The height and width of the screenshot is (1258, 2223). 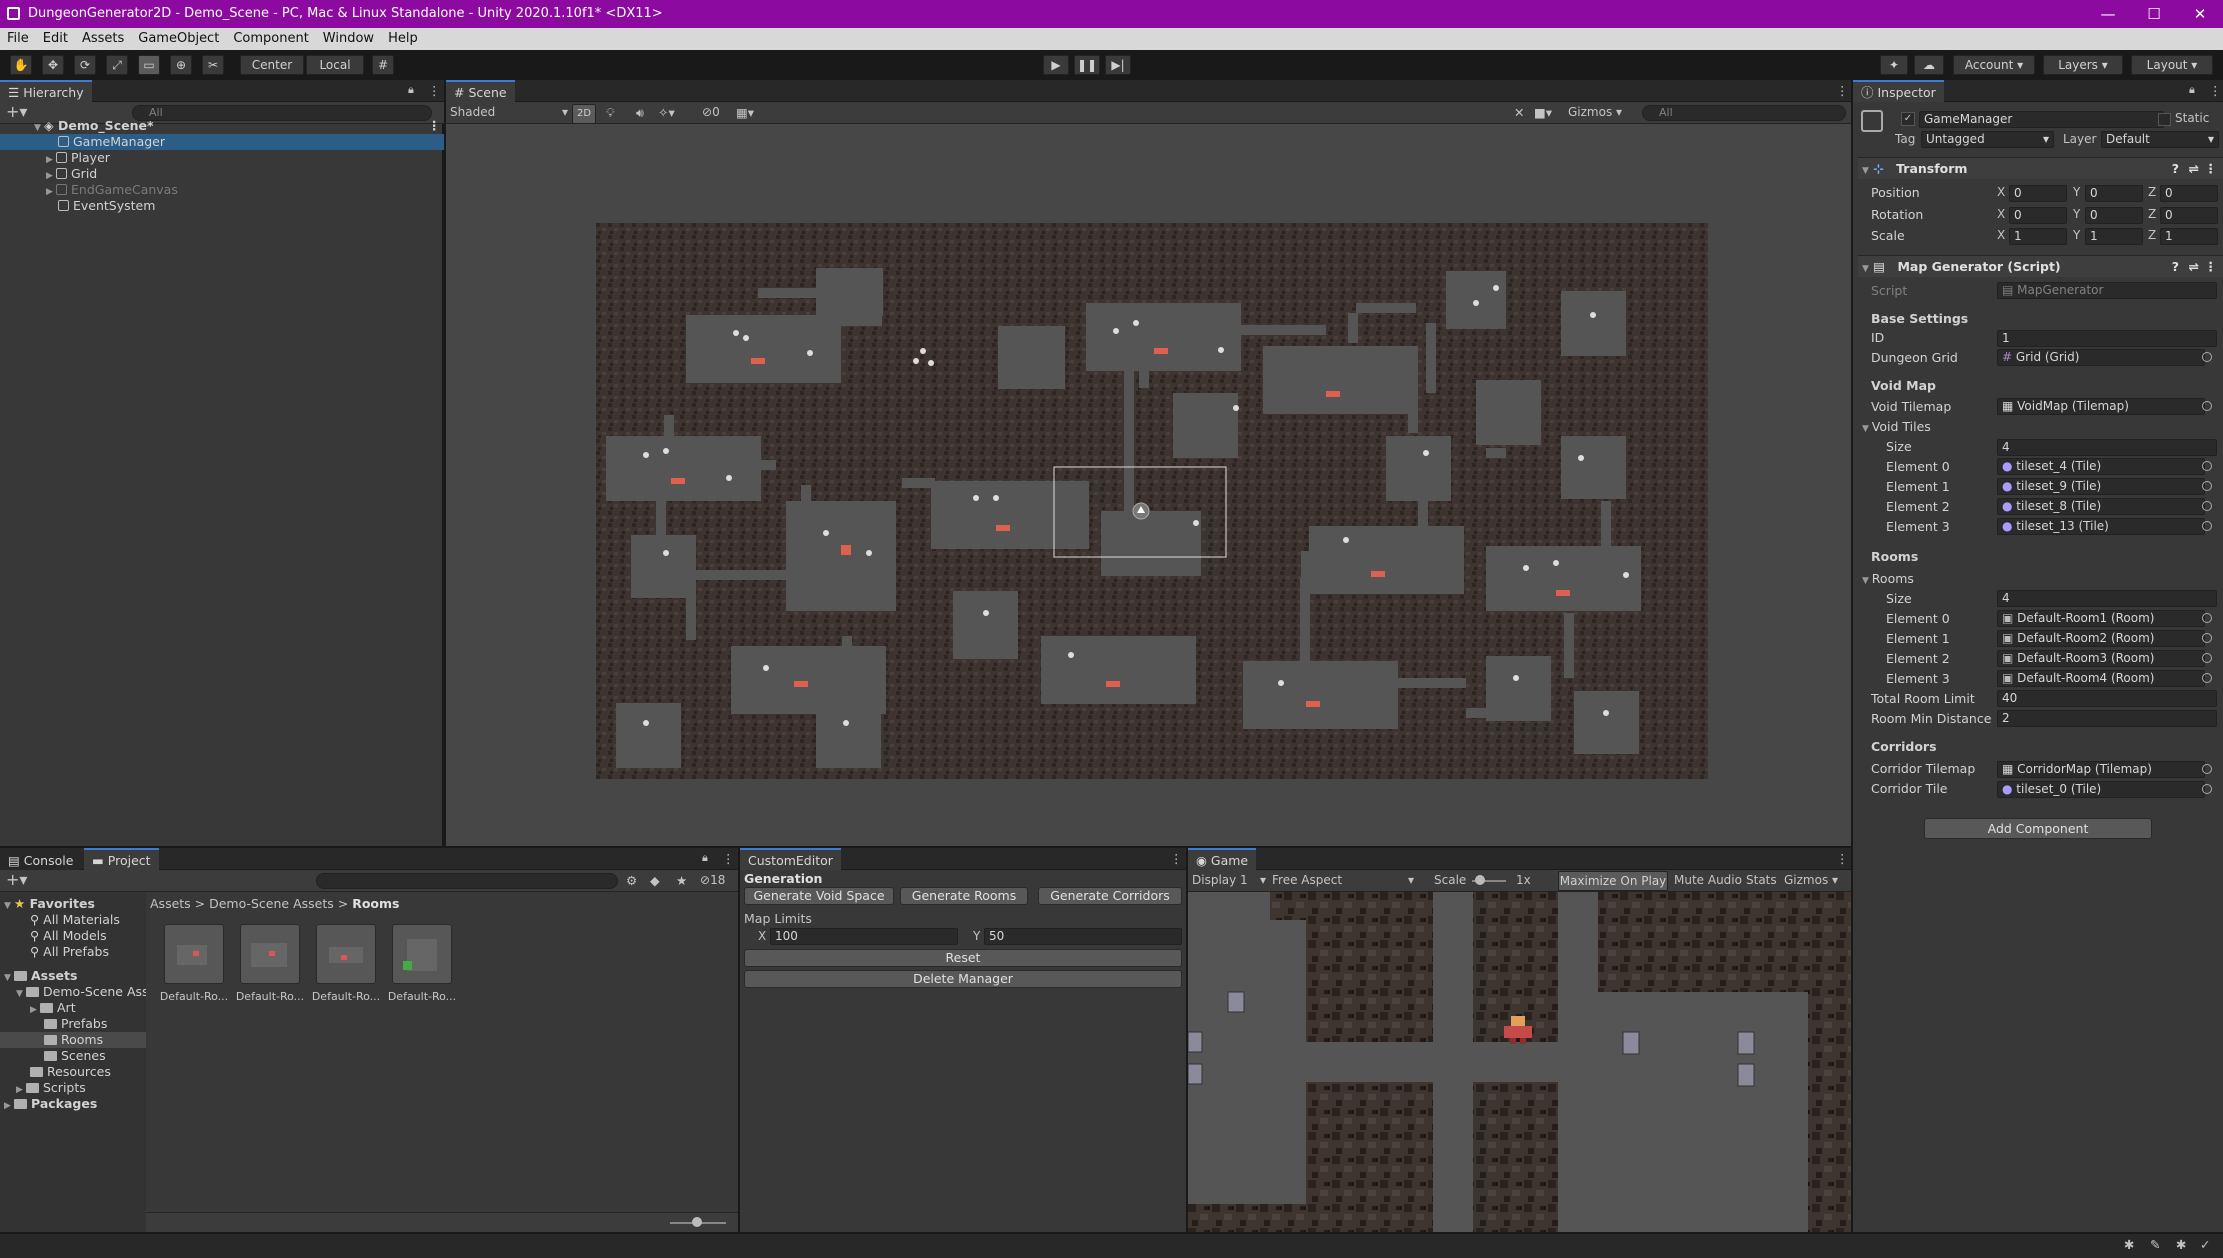 I want to click on total-room-limit-field: 40, so click(x=2107, y=698).